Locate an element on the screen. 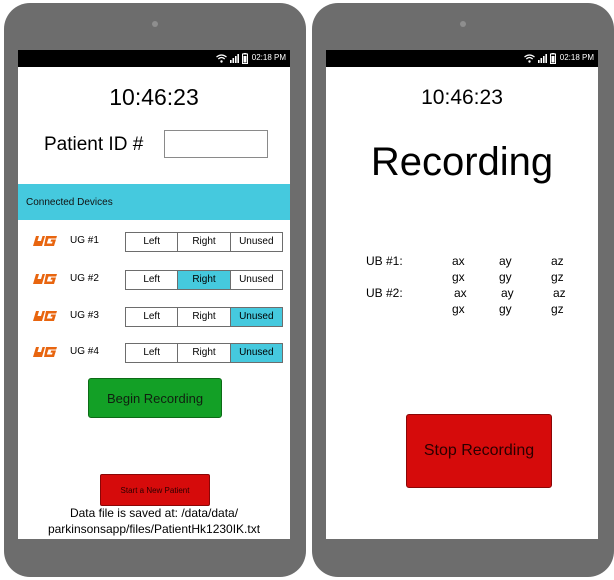  device-row: UG #3 Left Right Unused is located at coordinates (154, 316).